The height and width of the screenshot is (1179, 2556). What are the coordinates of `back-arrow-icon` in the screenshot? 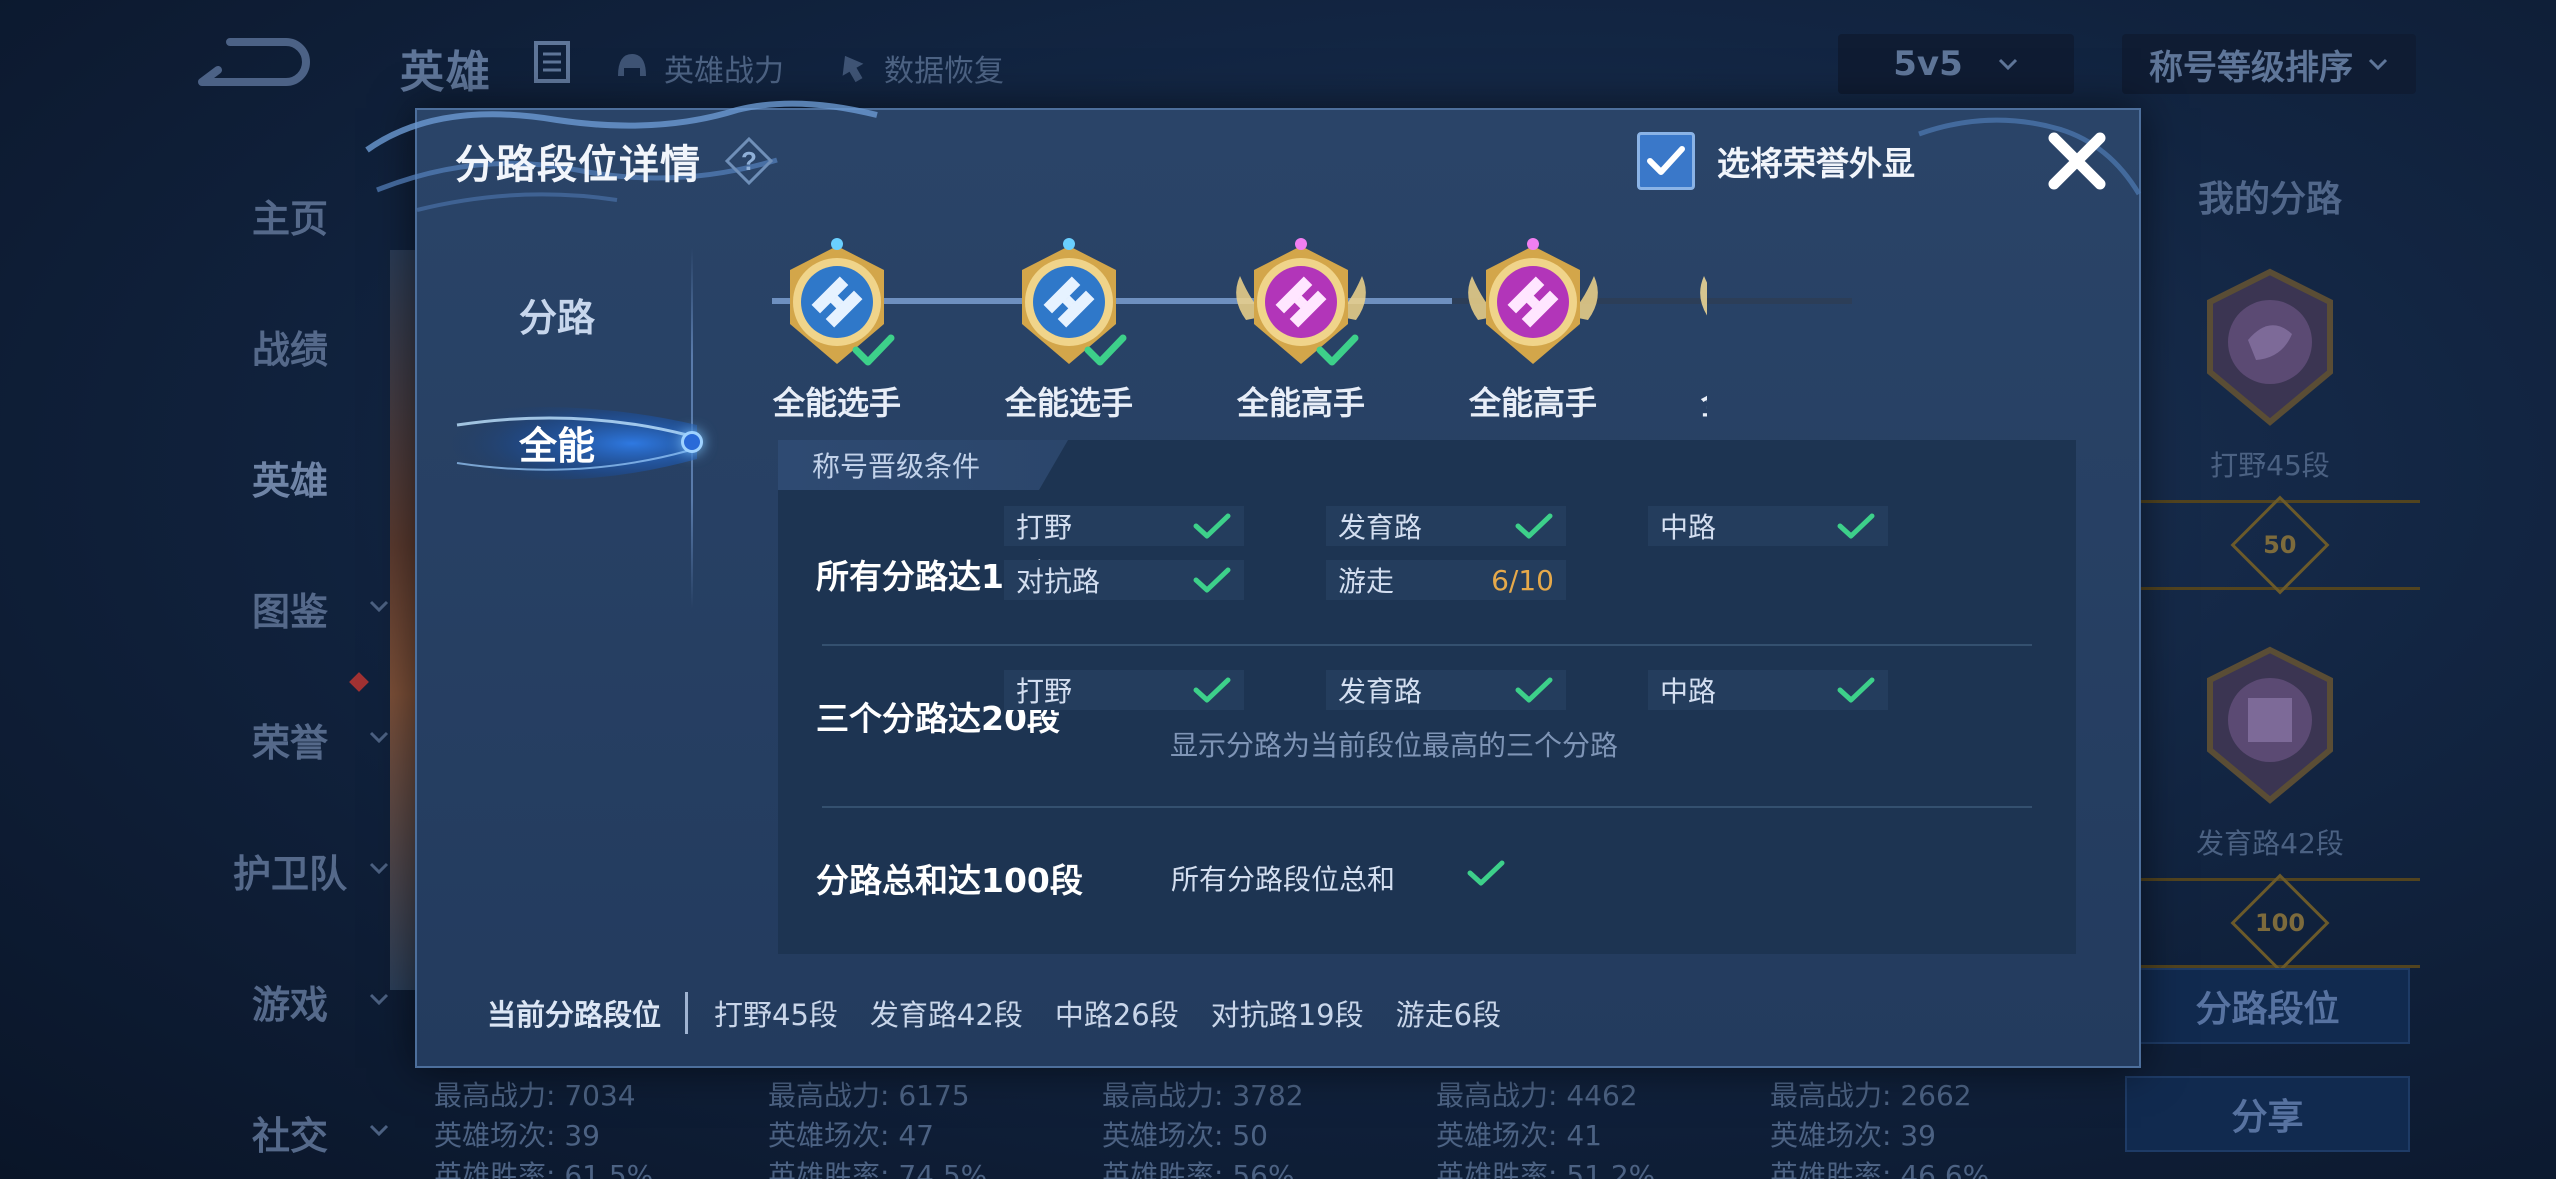 It's located at (250, 62).